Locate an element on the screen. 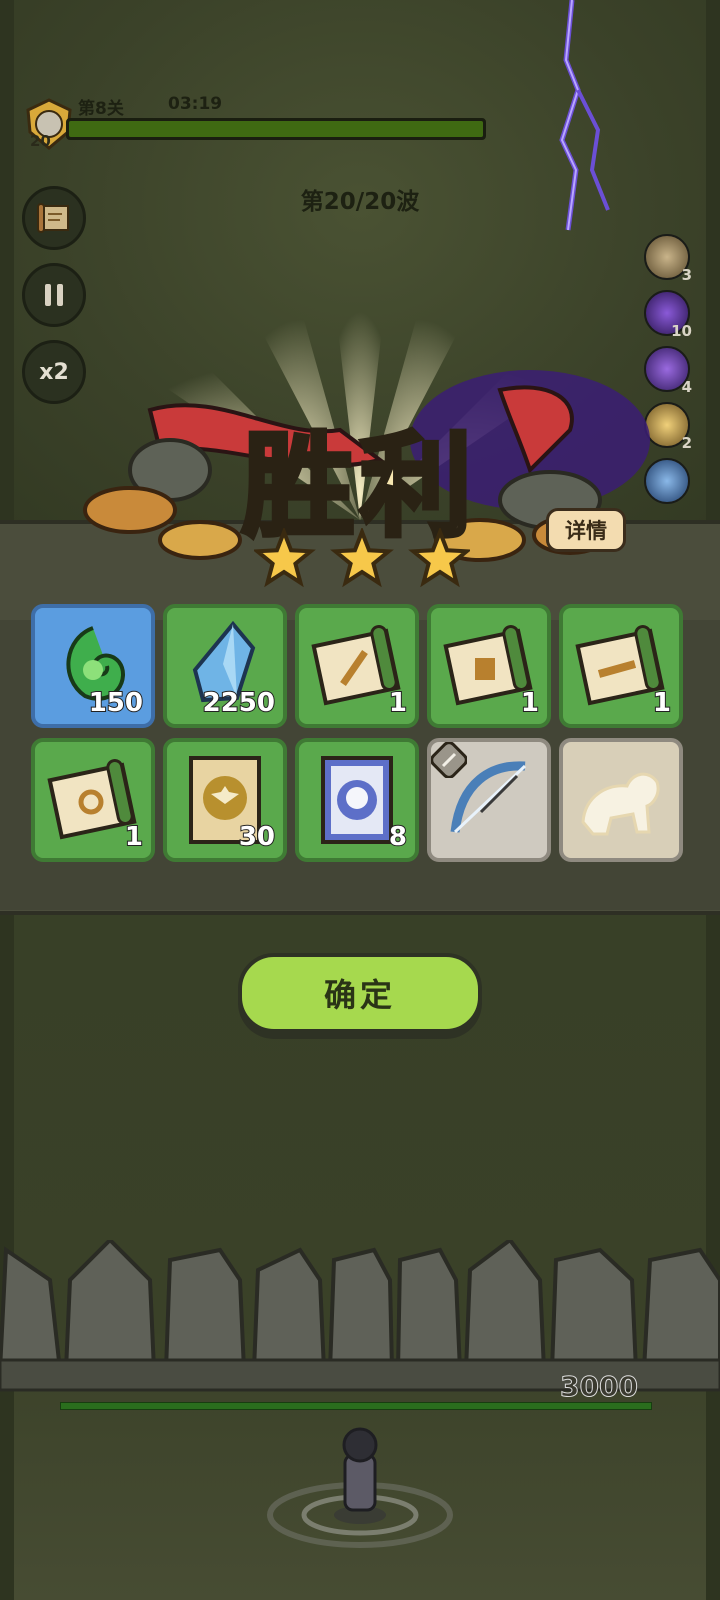  reward-tile-ring-scroll: 1 is located at coordinates (93, 800).